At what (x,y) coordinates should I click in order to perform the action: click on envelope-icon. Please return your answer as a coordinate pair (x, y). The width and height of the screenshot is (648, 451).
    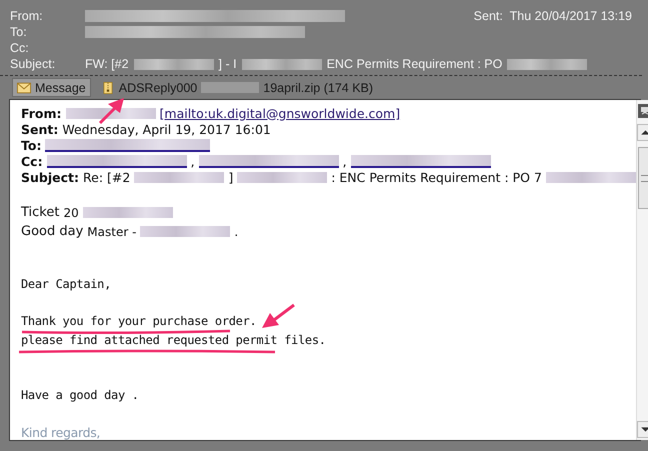
    Looking at the image, I should click on (24, 88).